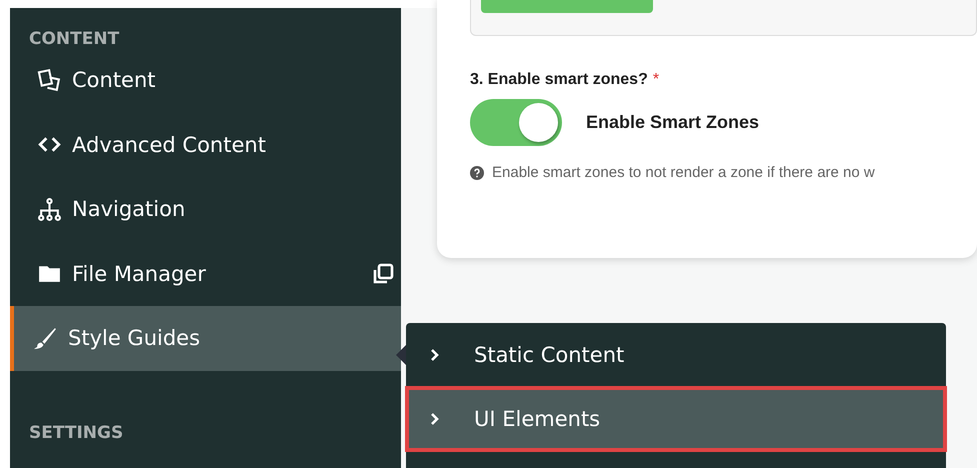 This screenshot has width=977, height=468. What do you see at coordinates (683, 172) in the screenshot?
I see `help-text: Enable smart zones to not render a zone if there are no w` at bounding box center [683, 172].